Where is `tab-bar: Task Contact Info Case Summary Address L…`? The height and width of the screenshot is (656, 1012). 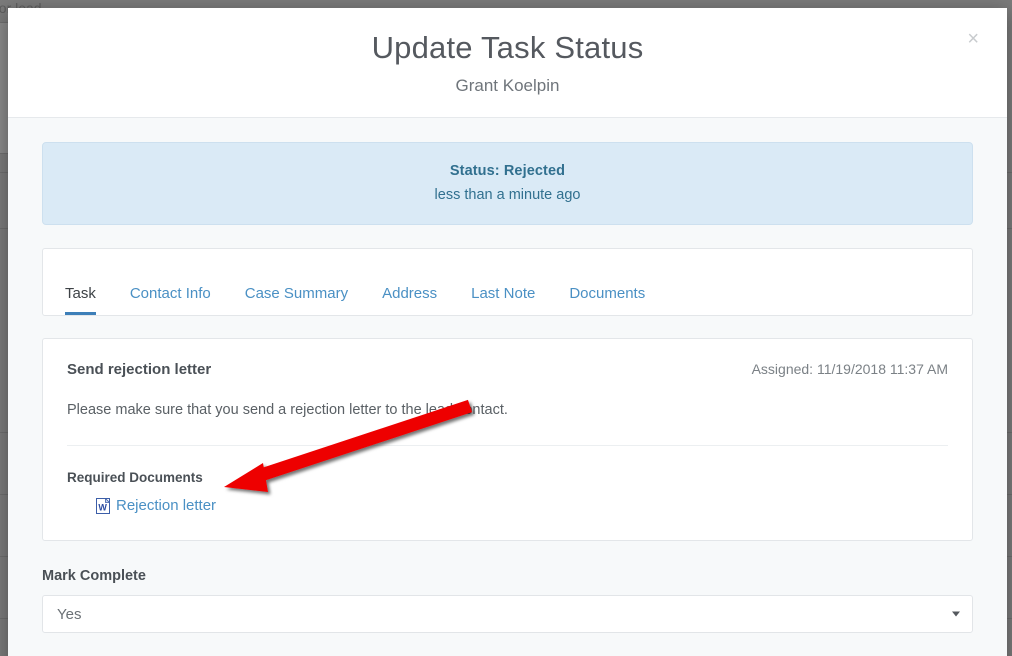 tab-bar: Task Contact Info Case Summary Address L… is located at coordinates (507, 282).